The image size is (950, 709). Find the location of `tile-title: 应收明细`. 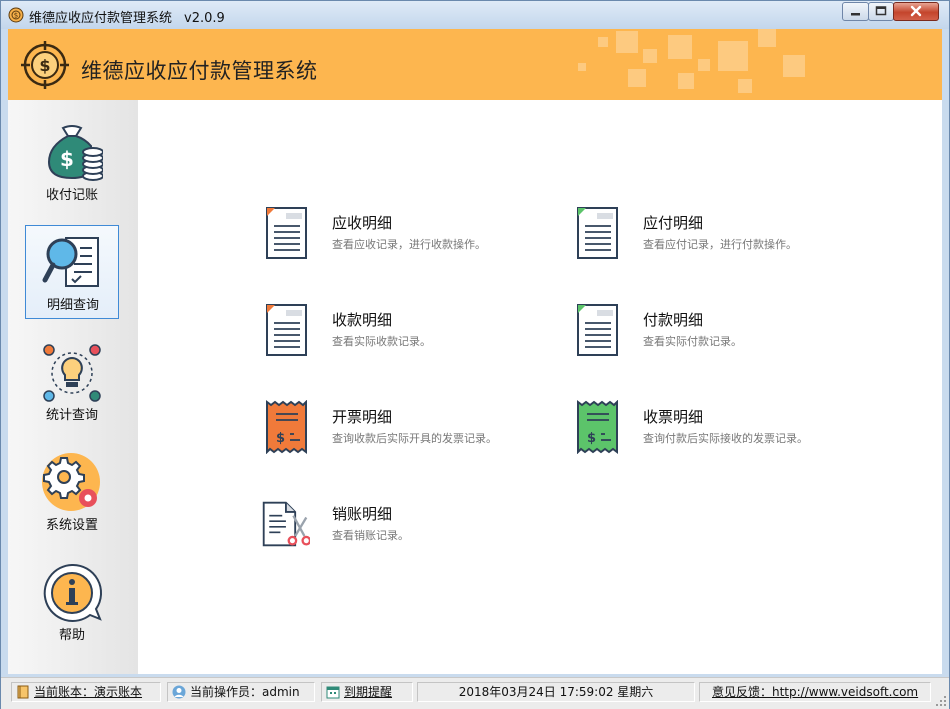

tile-title: 应收明细 is located at coordinates (362, 223).